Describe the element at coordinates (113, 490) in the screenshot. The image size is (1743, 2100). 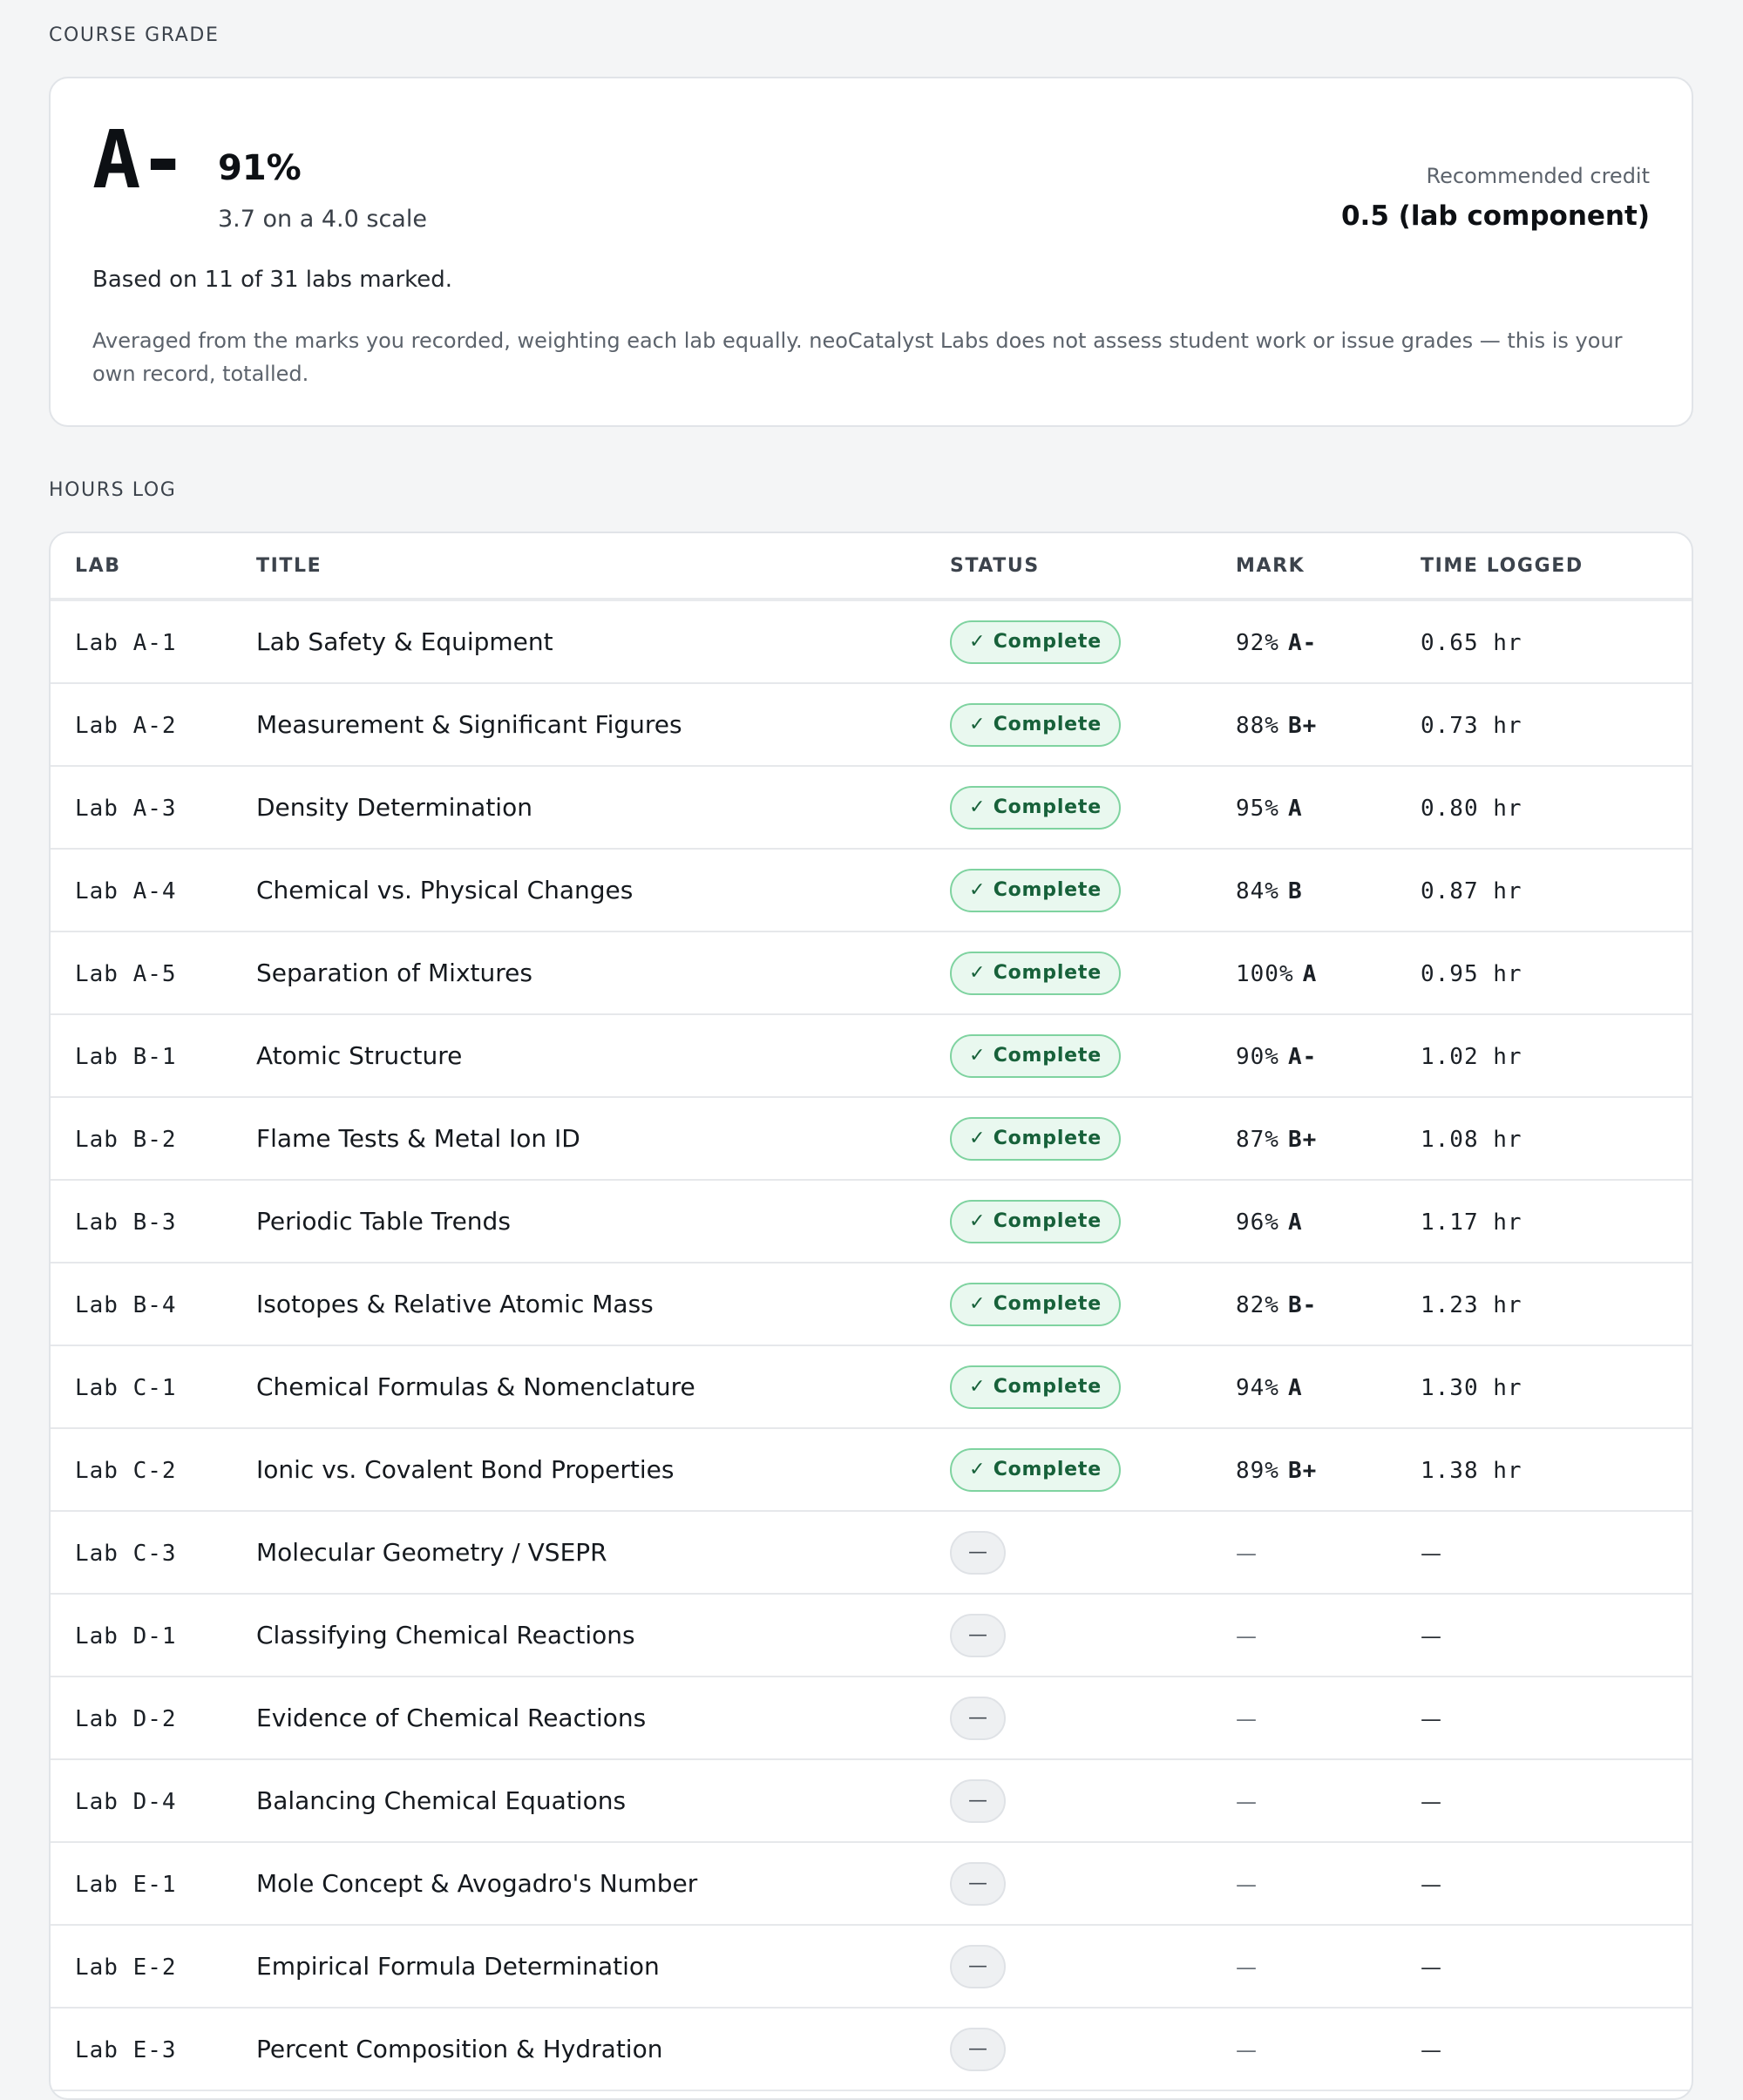
I see `hours-log-heading: HOURS LOG` at that location.